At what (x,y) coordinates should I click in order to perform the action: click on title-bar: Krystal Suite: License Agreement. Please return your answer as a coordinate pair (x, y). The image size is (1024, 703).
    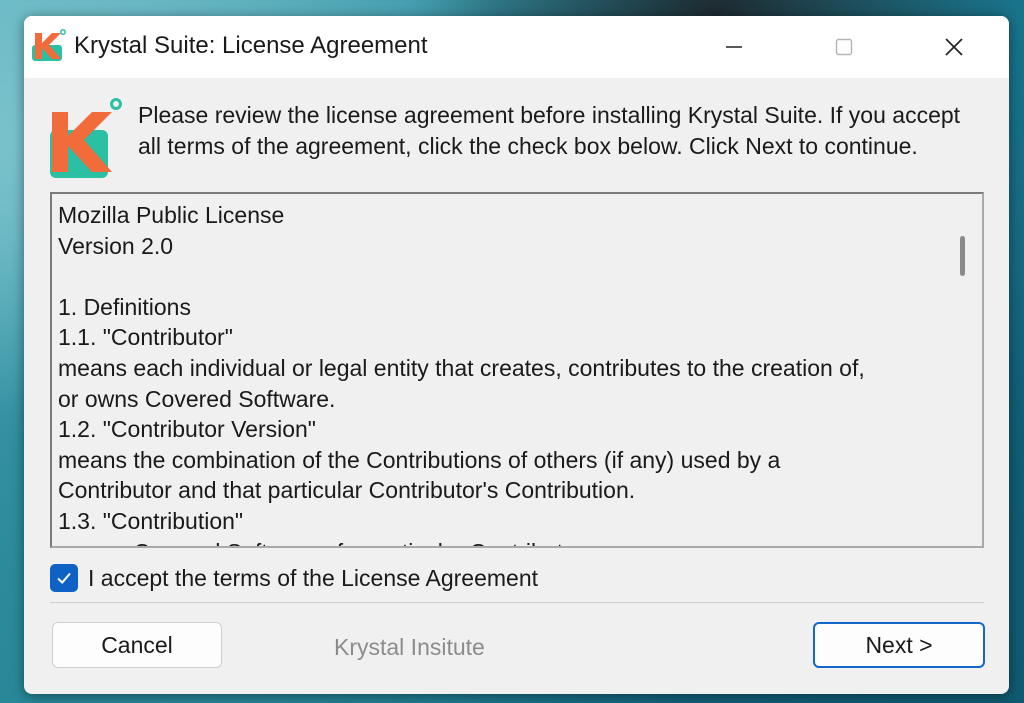
    Looking at the image, I should click on (516, 47).